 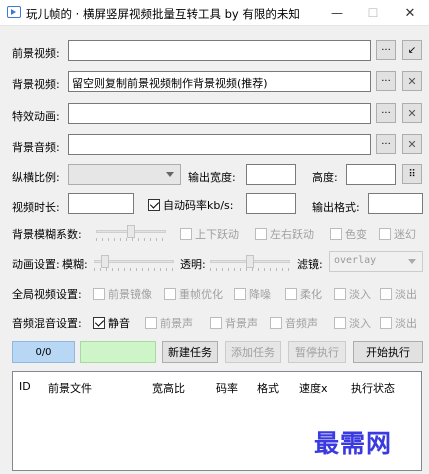 I want to click on output-format-input, so click(x=395, y=203).